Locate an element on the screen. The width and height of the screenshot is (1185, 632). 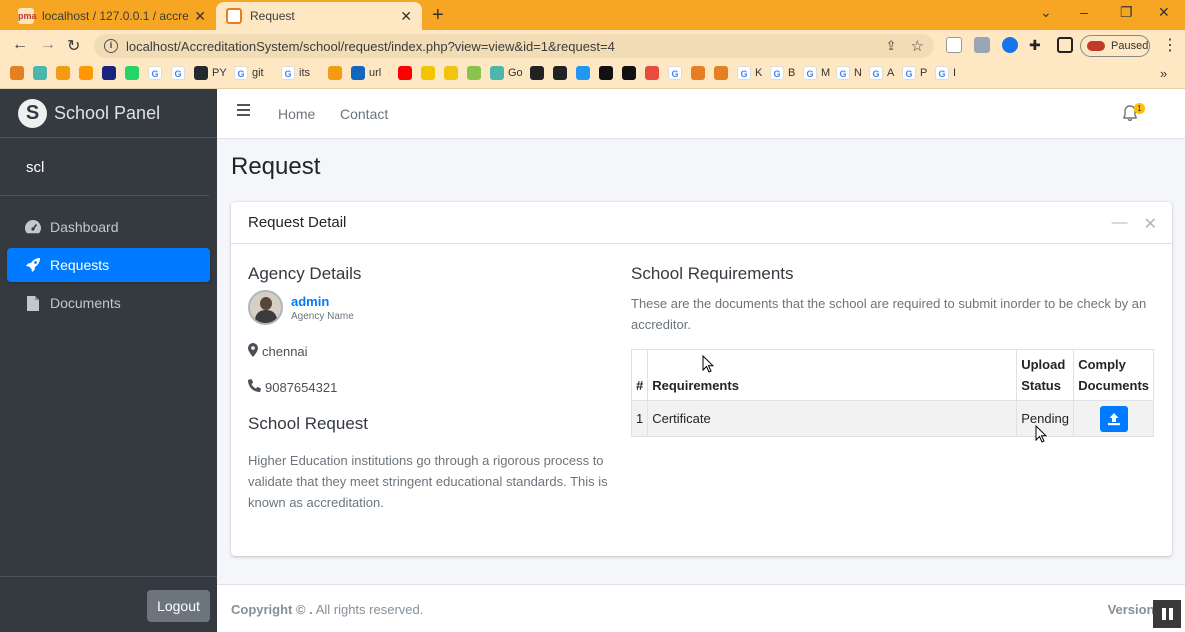
bookmark-item: url is located at coordinates (366, 73).